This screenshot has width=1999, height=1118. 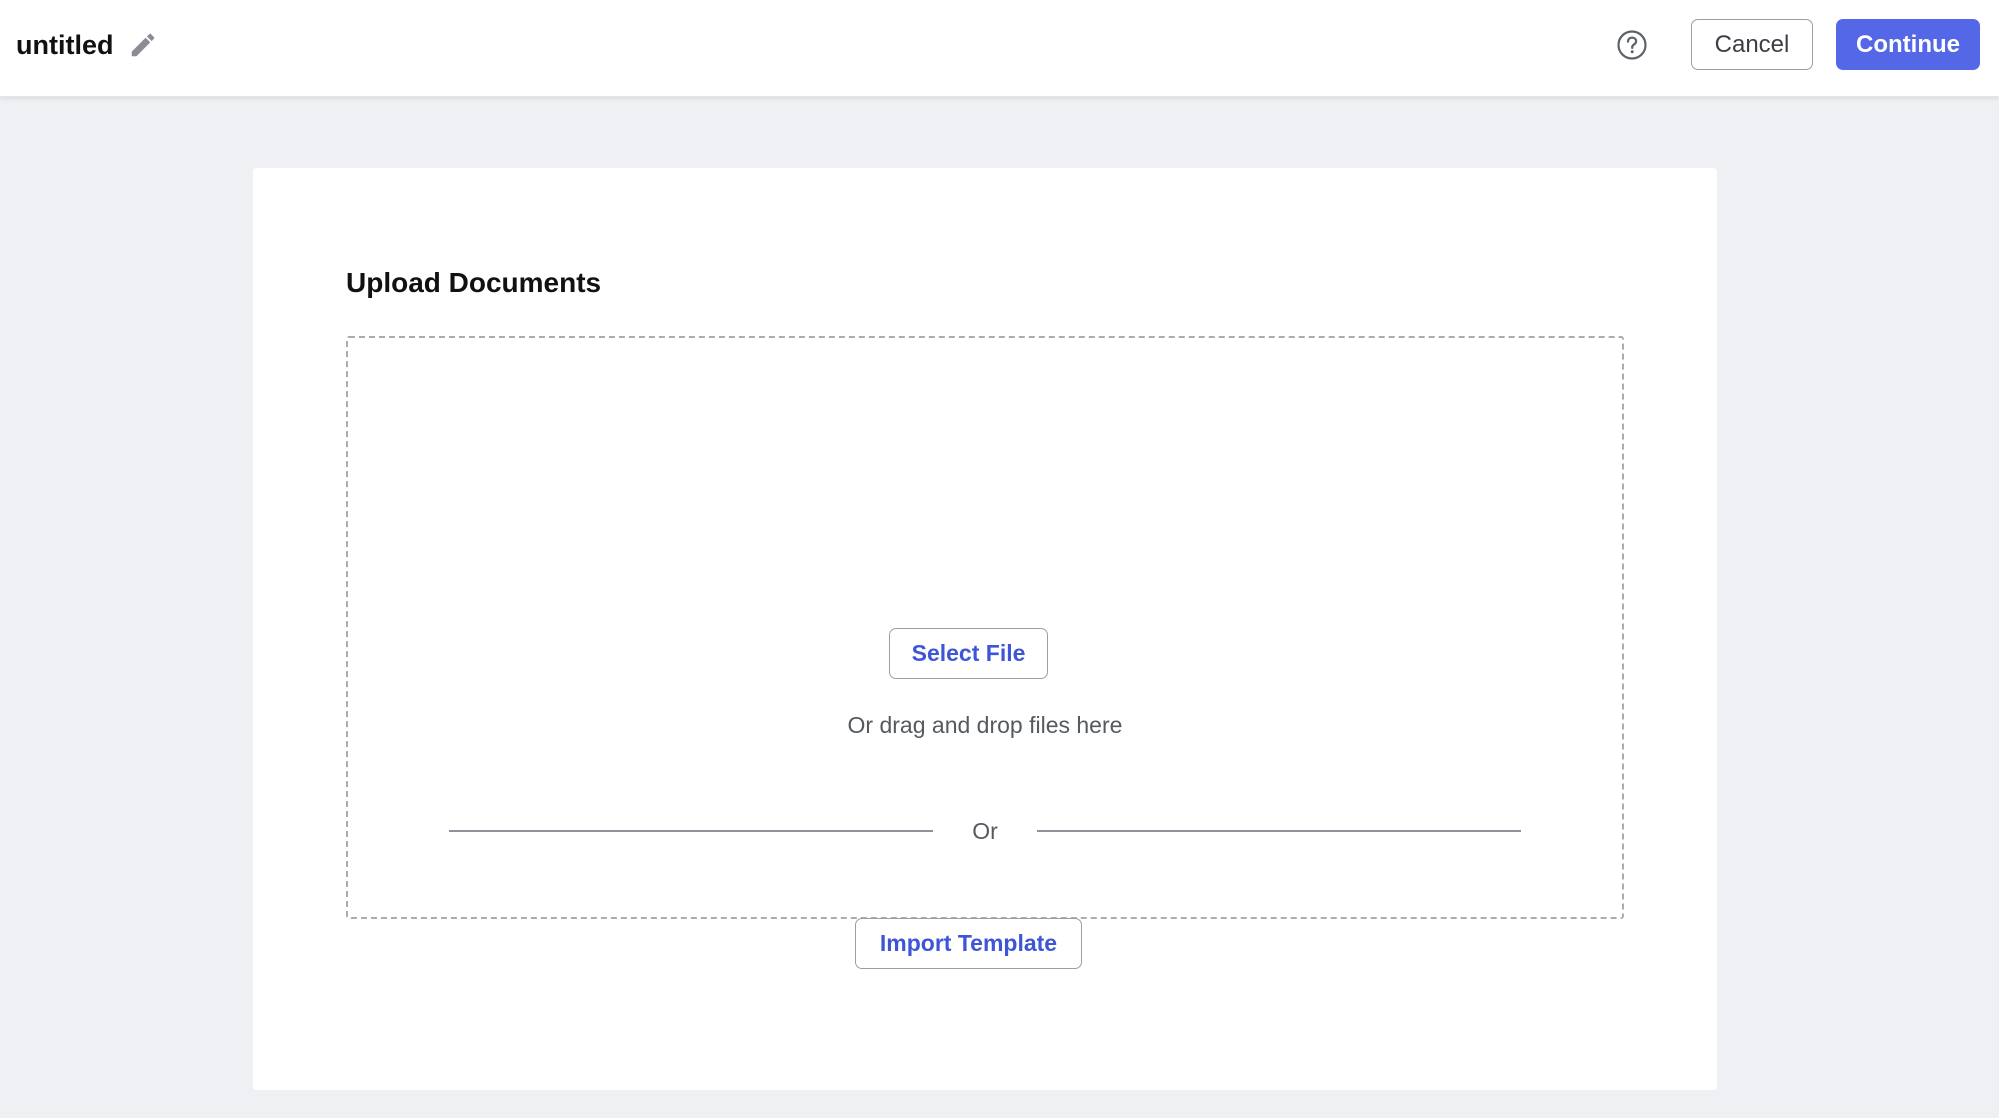 What do you see at coordinates (1632, 45) in the screenshot?
I see `help-circle-icon` at bounding box center [1632, 45].